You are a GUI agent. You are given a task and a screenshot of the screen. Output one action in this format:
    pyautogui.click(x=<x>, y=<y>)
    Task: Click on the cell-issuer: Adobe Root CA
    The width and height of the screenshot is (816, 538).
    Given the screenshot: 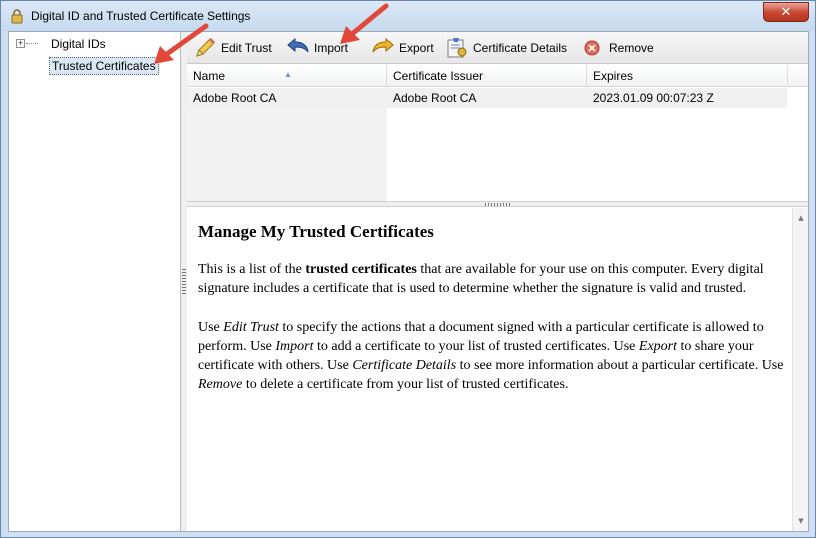 What is the action you would take?
    pyautogui.click(x=435, y=98)
    